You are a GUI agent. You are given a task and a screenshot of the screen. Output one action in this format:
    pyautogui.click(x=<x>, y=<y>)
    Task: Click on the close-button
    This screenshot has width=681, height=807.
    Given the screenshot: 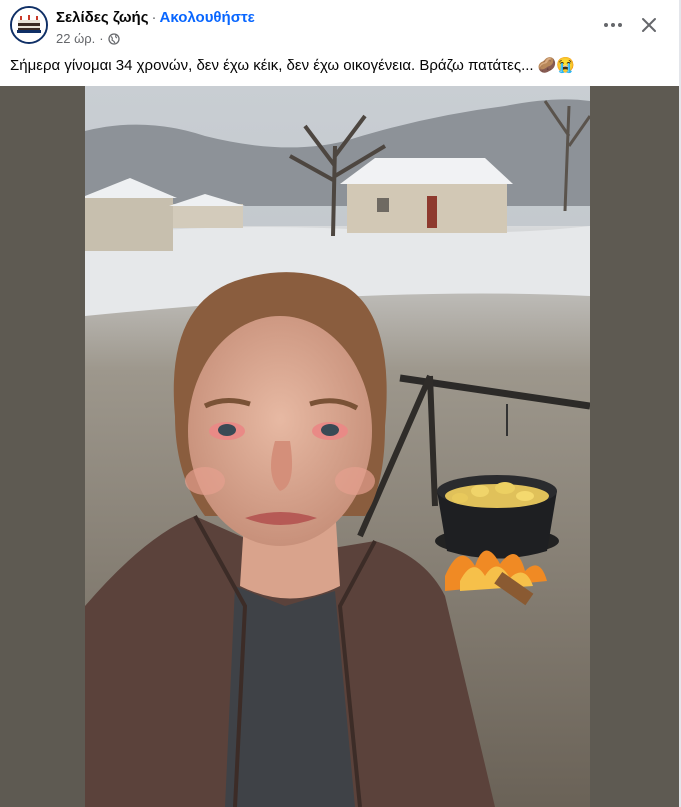 What is the action you would take?
    pyautogui.click(x=649, y=25)
    